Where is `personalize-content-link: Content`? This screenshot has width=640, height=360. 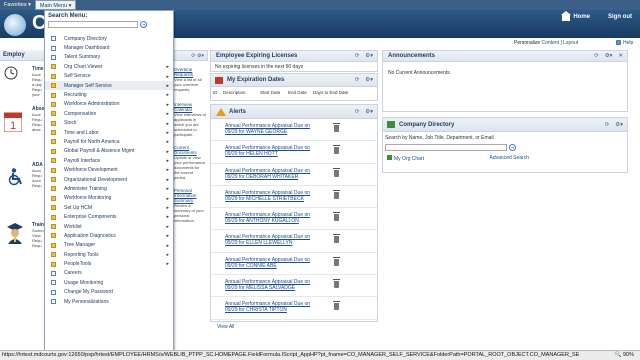
personalize-content-link: Content is located at coordinates (551, 43).